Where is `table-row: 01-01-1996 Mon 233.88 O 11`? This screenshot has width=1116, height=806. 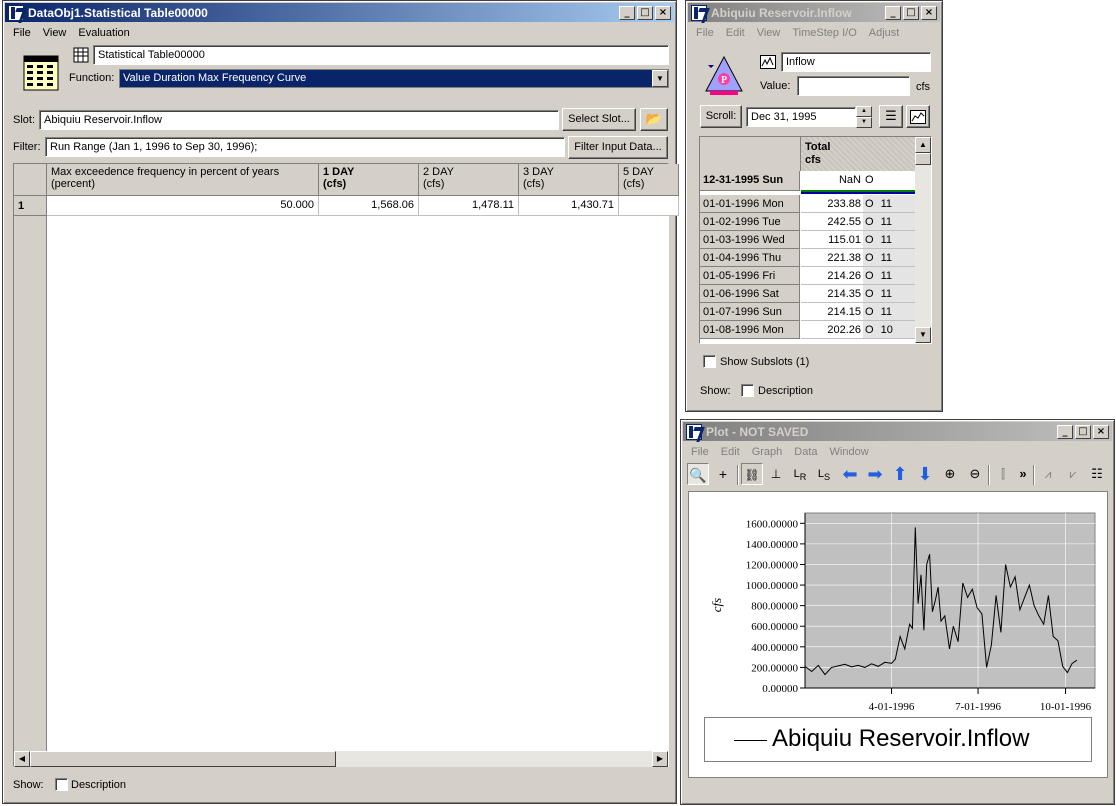 table-row: 01-01-1996 Mon 233.88 O 11 is located at coordinates (809, 204).